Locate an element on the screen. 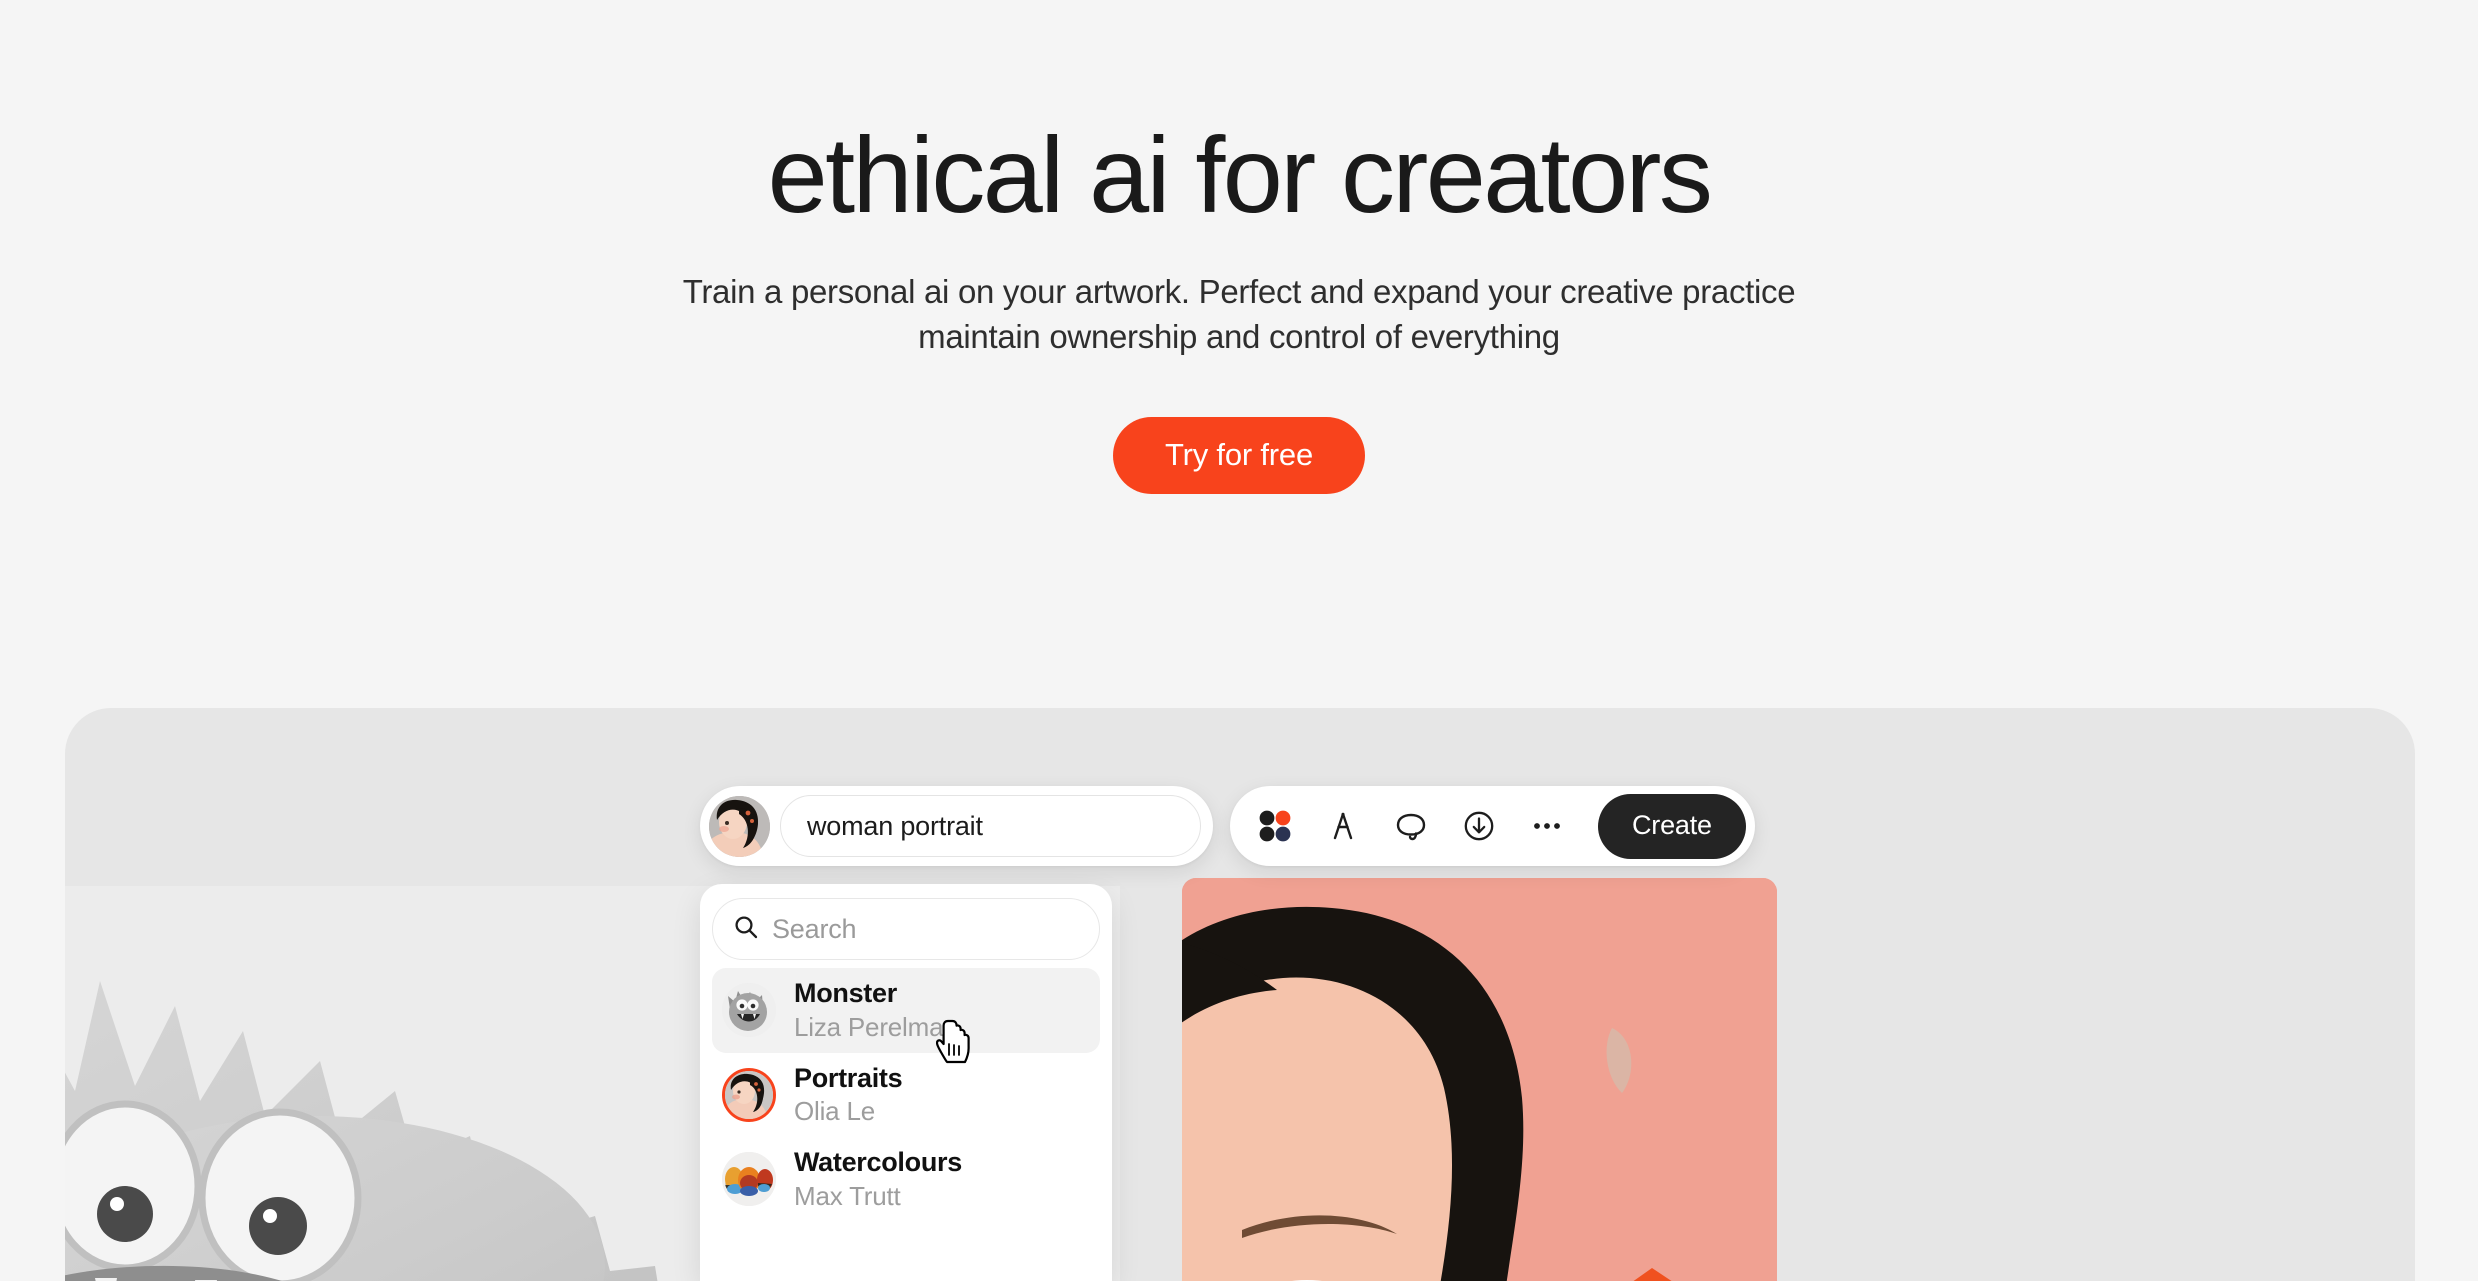 This screenshot has width=2478, height=1281. list-item-text: Portraits Olia Le is located at coordinates (848, 1095).